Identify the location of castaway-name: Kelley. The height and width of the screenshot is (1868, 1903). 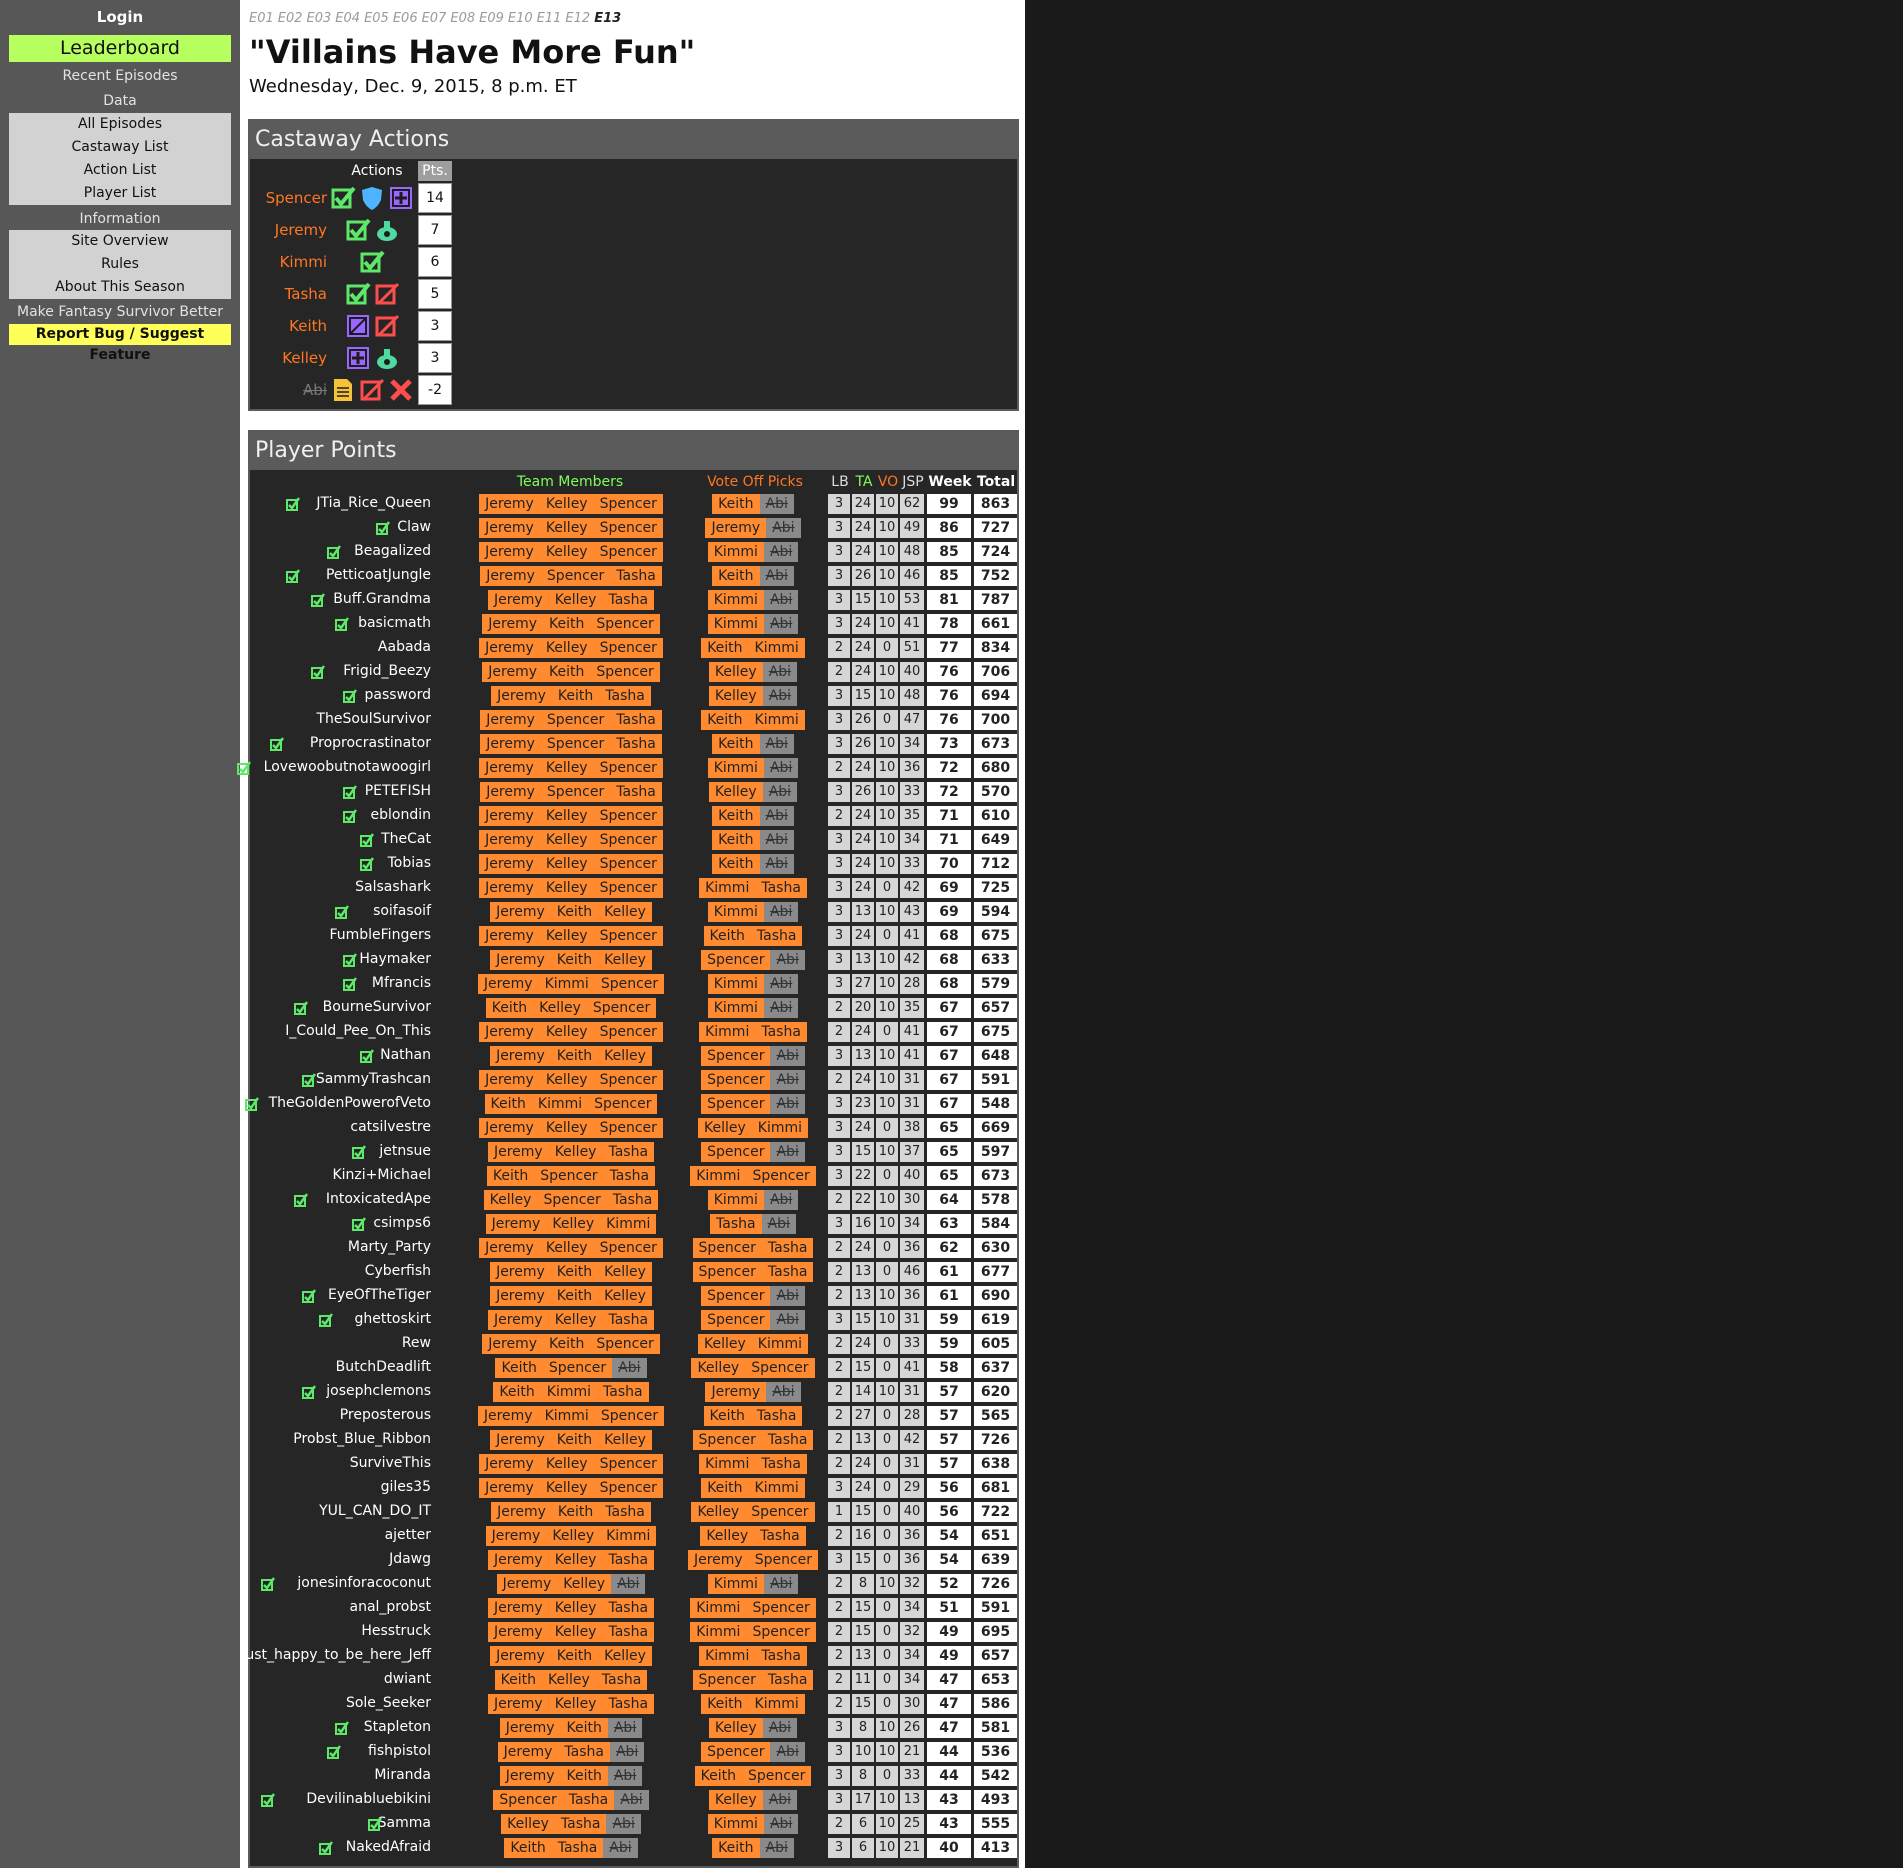
(304, 358).